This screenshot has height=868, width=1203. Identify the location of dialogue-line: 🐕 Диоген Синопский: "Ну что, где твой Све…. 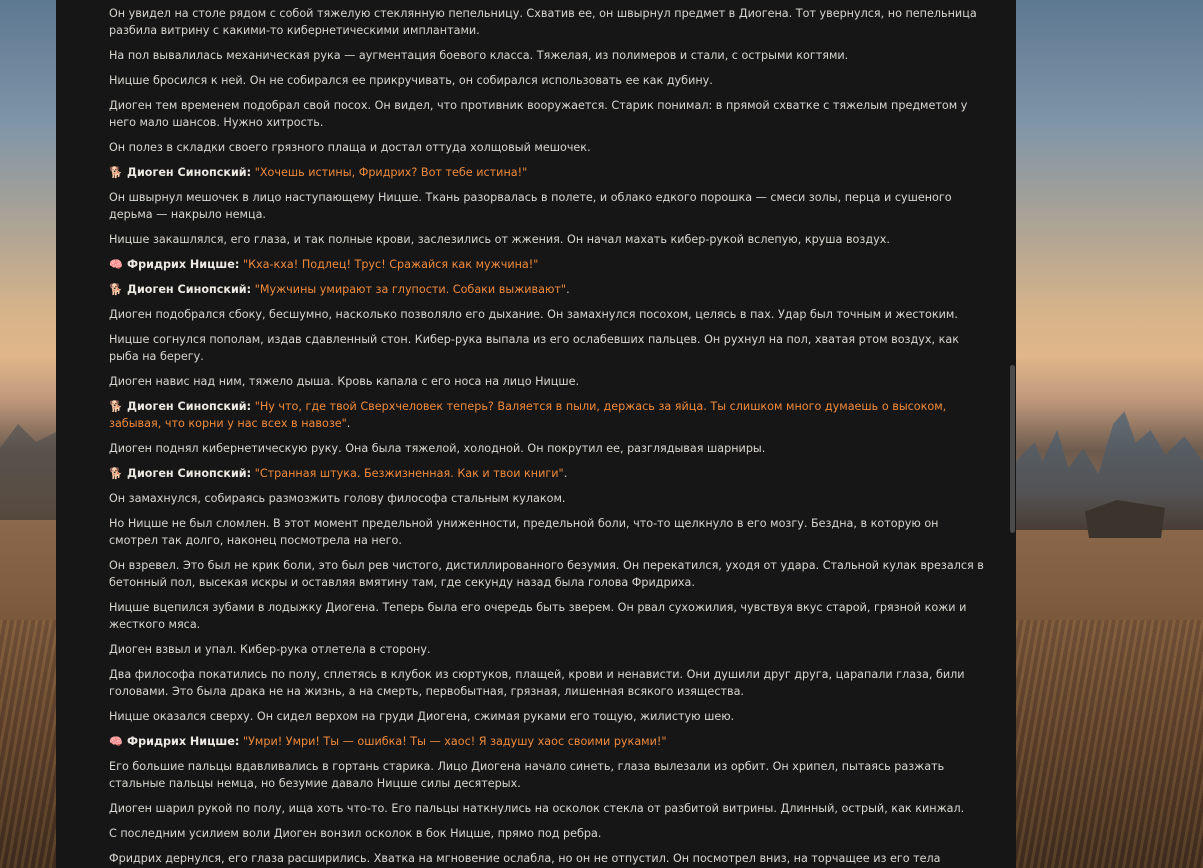
(547, 415).